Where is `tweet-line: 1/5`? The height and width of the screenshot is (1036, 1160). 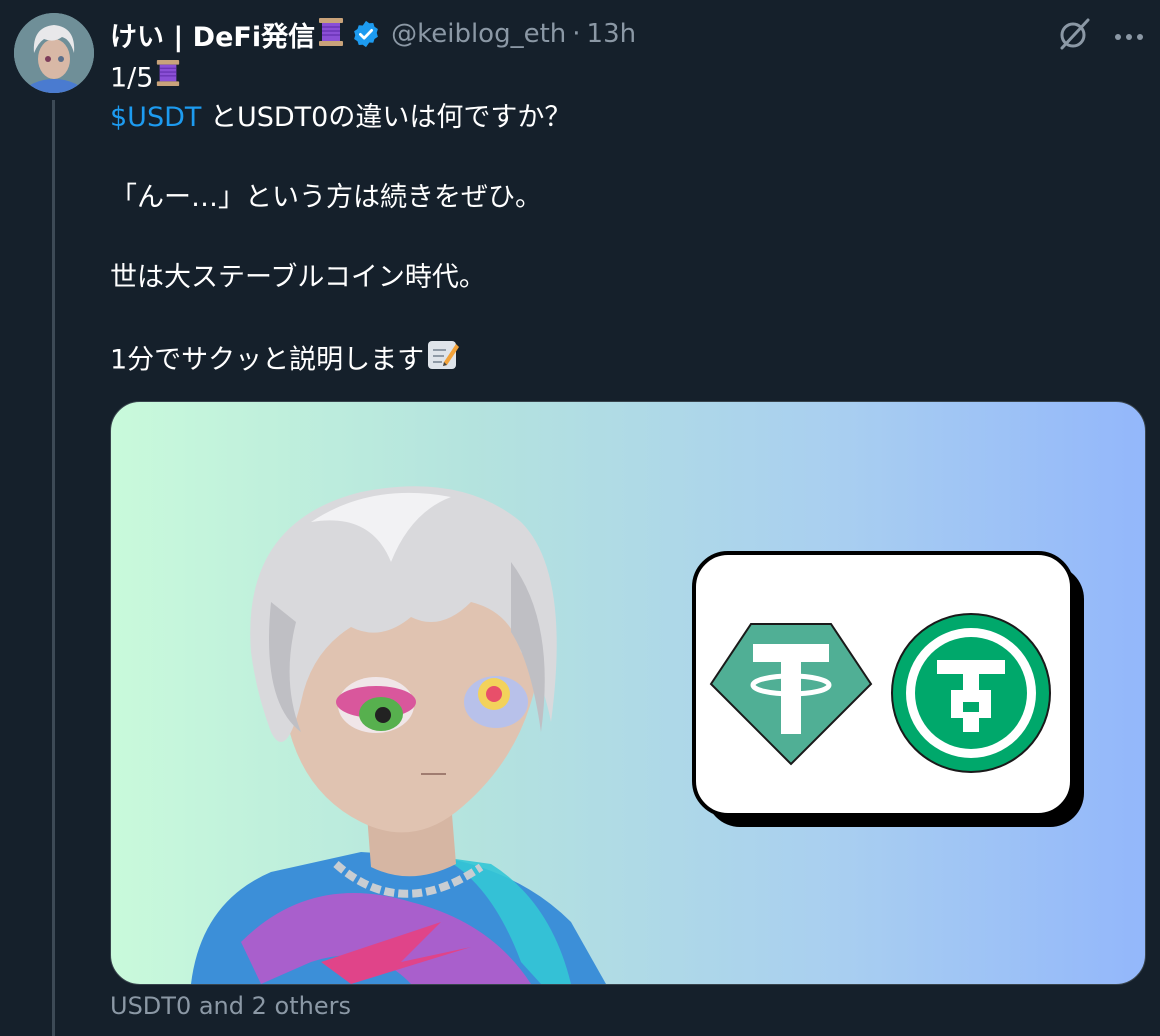 tweet-line: 1/5 is located at coordinates (625, 78).